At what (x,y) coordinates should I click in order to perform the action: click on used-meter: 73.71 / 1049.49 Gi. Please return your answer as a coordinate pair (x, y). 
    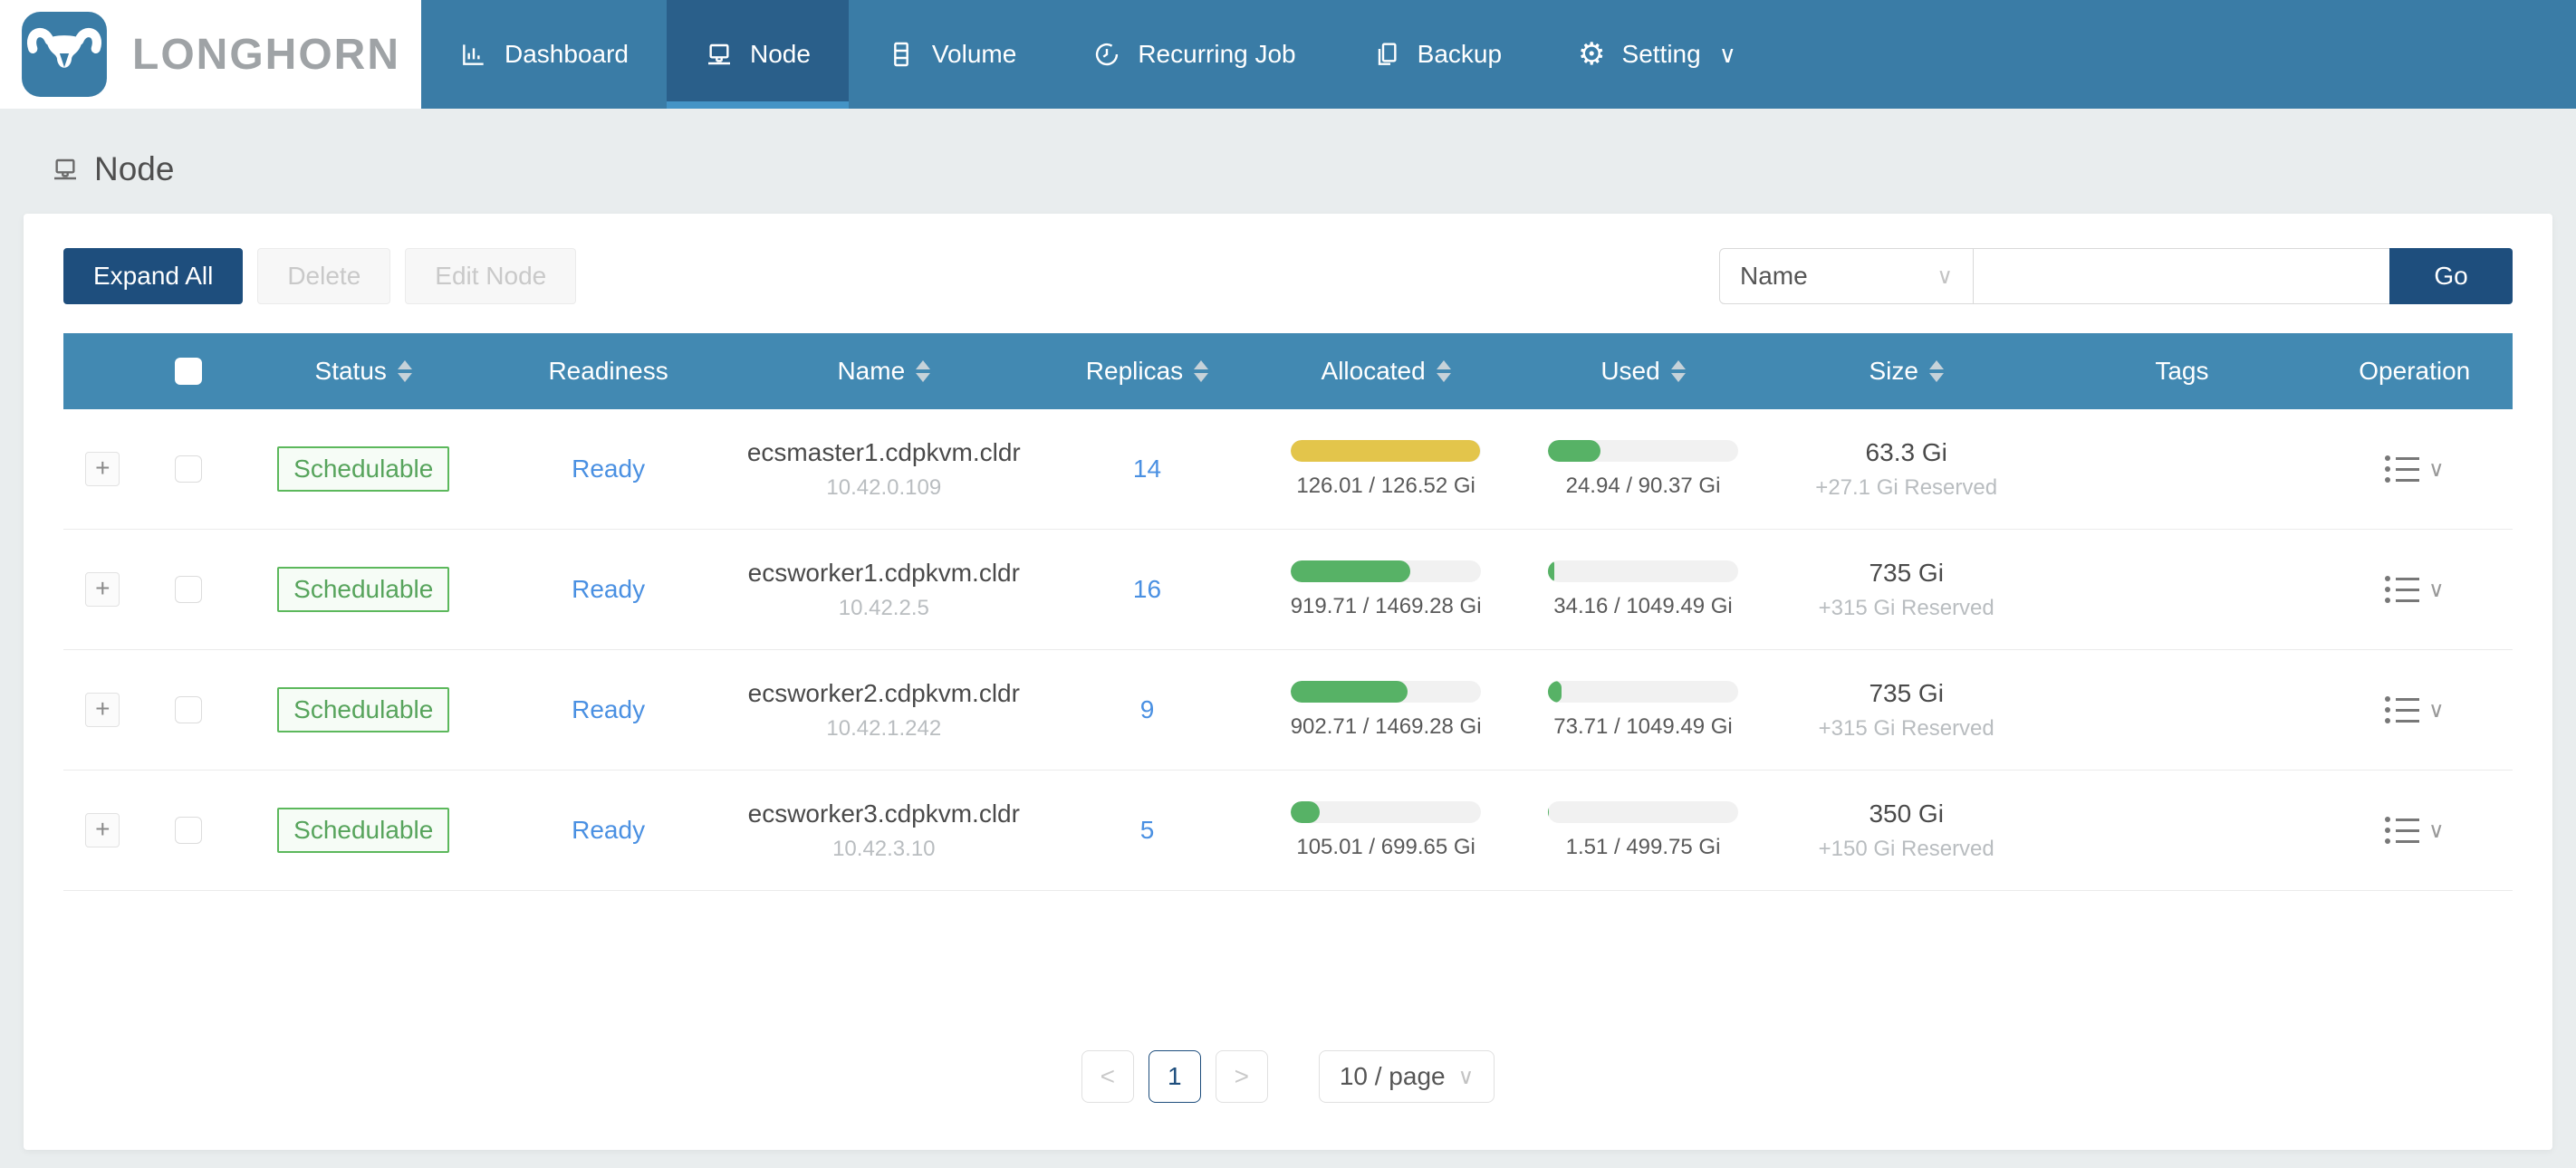
    Looking at the image, I should click on (1643, 710).